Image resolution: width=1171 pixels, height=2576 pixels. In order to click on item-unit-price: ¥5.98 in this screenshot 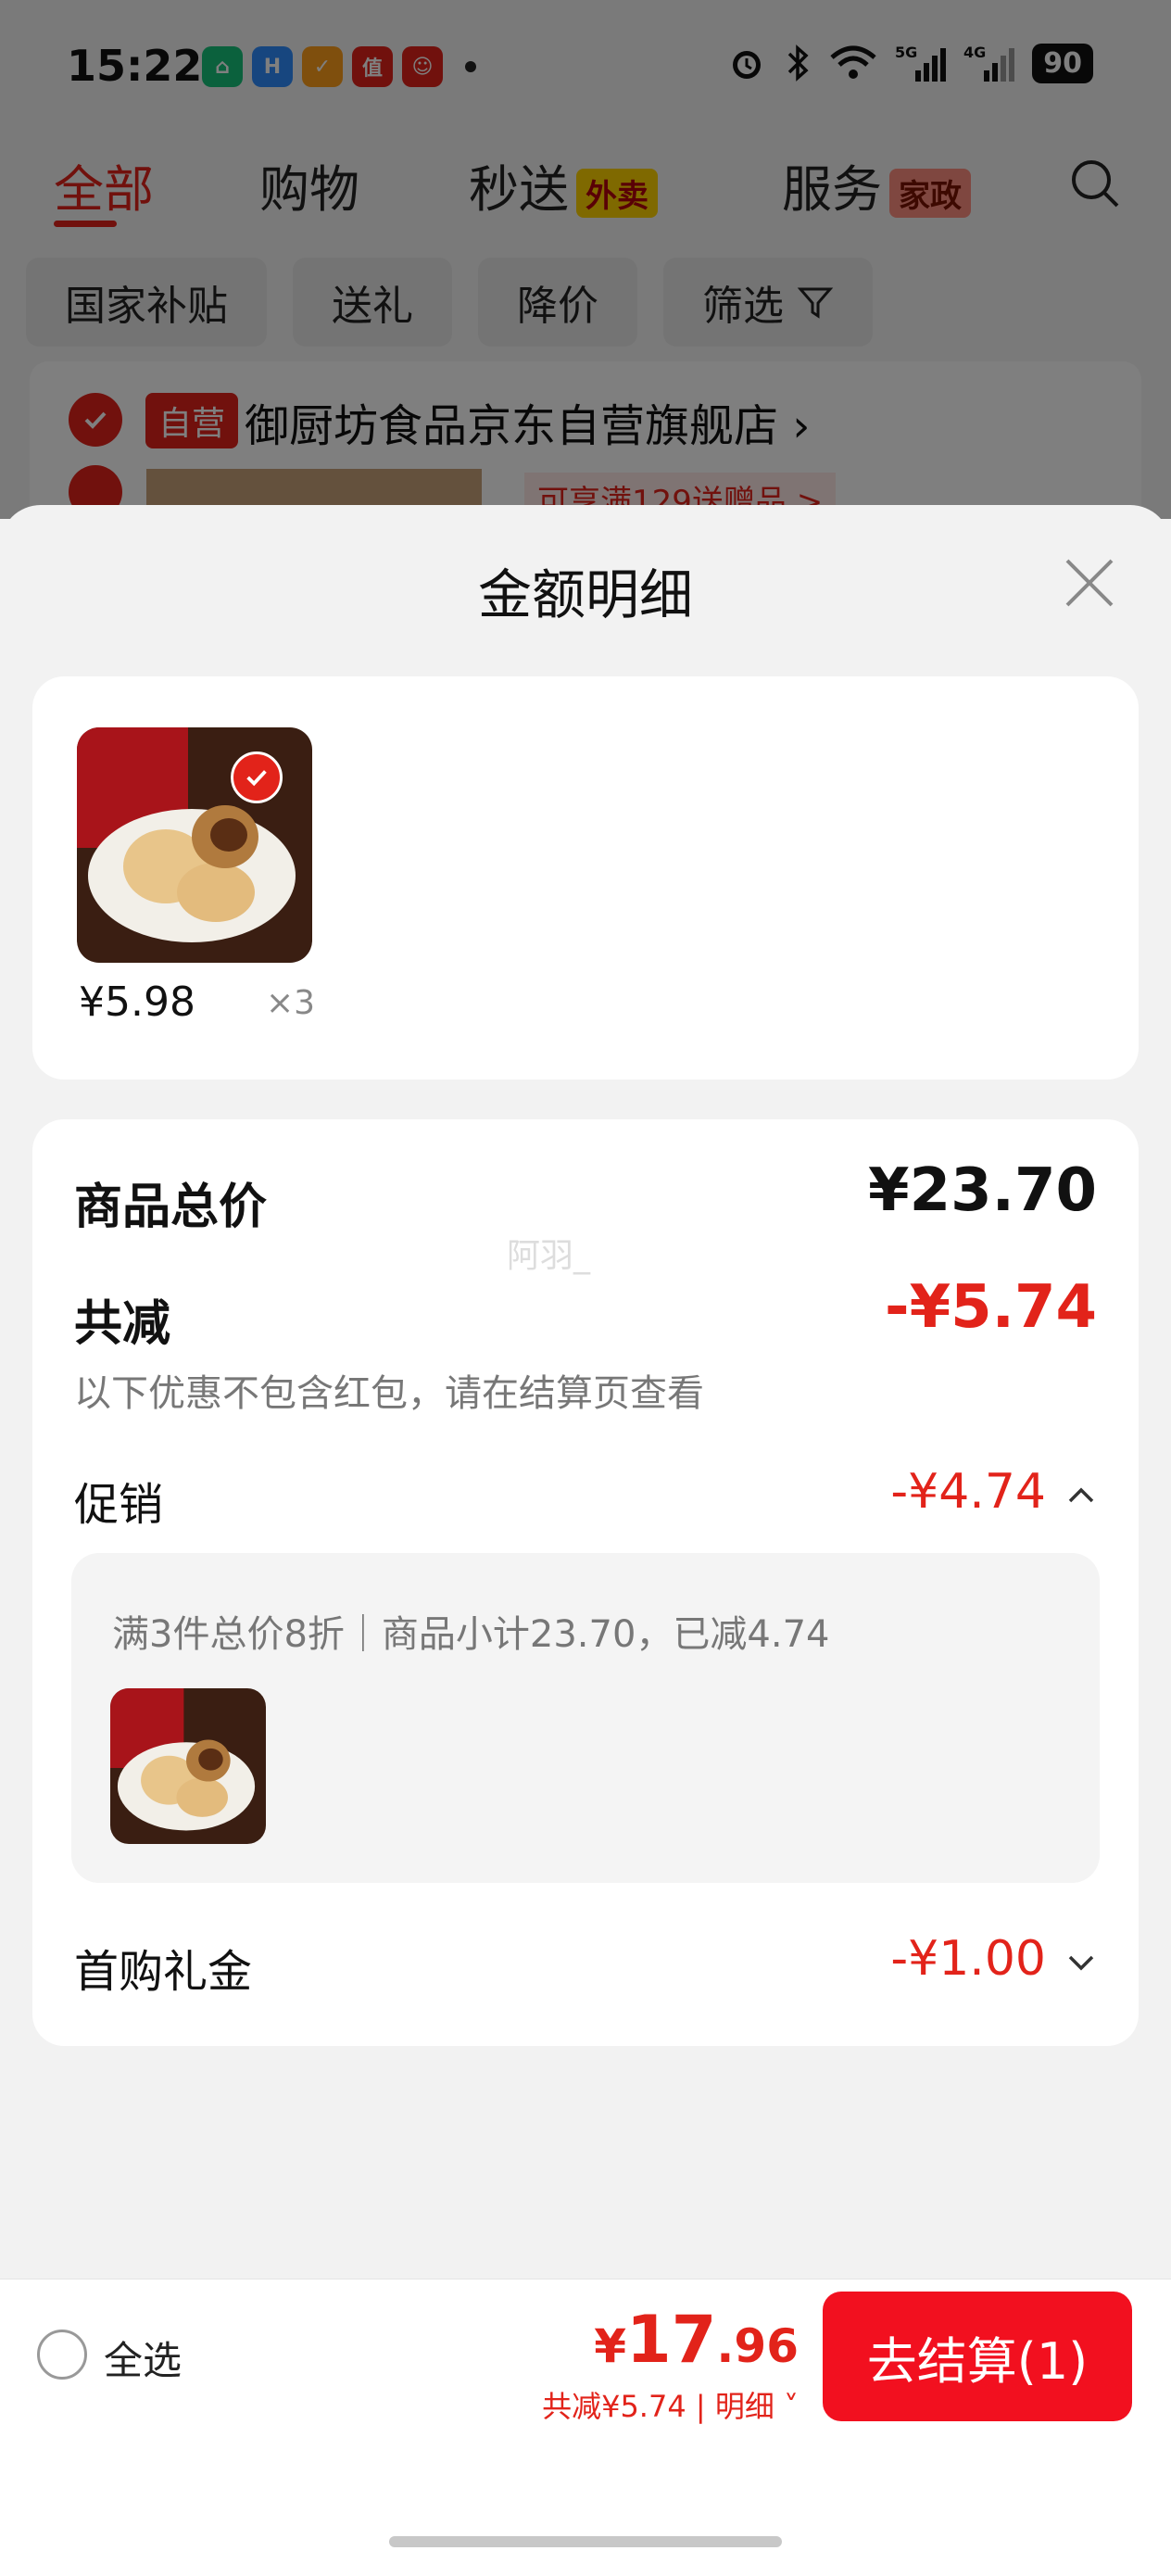, I will do `click(137, 1002)`.